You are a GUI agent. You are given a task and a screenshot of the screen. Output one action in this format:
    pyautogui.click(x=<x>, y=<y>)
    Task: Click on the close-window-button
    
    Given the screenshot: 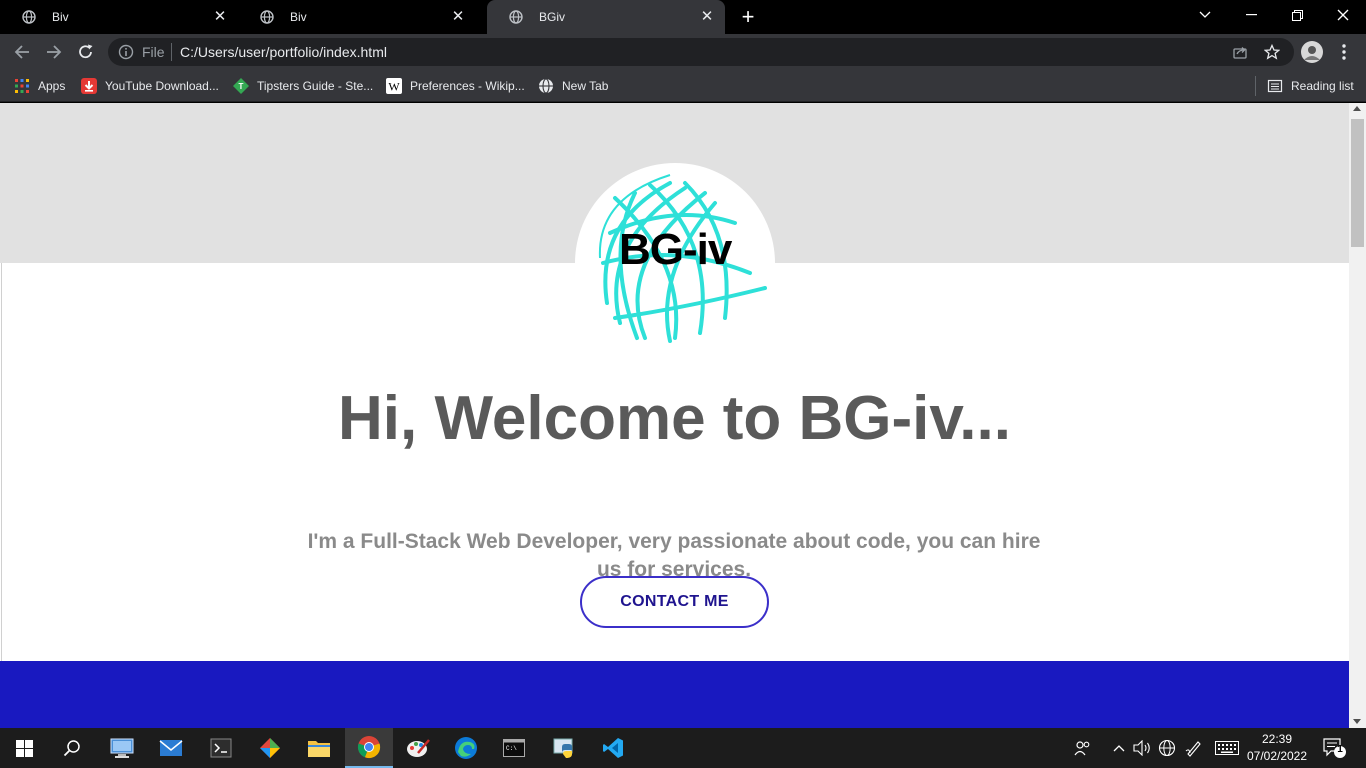 What is the action you would take?
    pyautogui.click(x=1343, y=15)
    